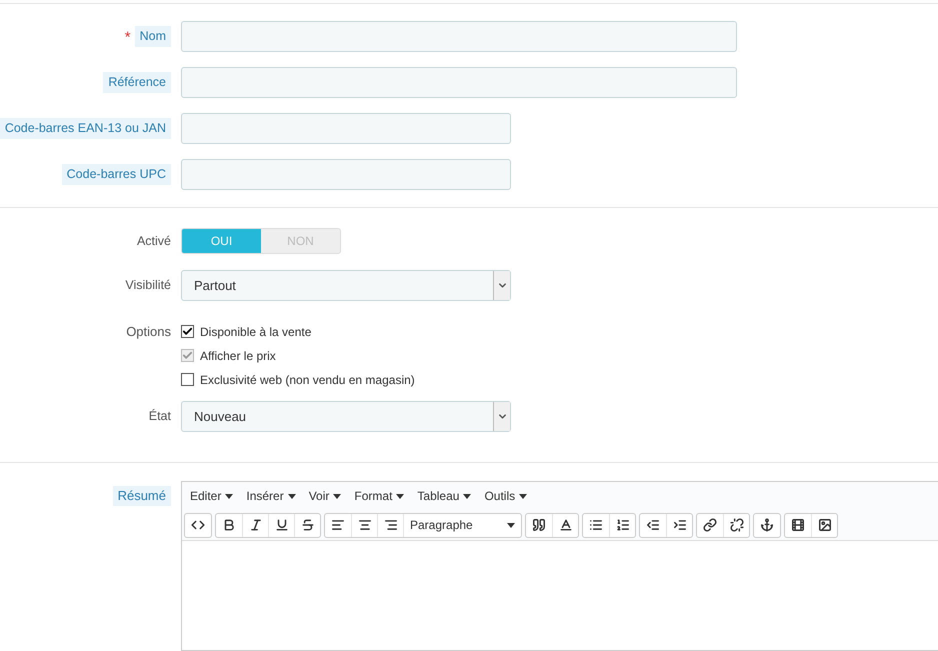 The height and width of the screenshot is (651, 938). What do you see at coordinates (148, 332) in the screenshot?
I see `field-label: Options` at bounding box center [148, 332].